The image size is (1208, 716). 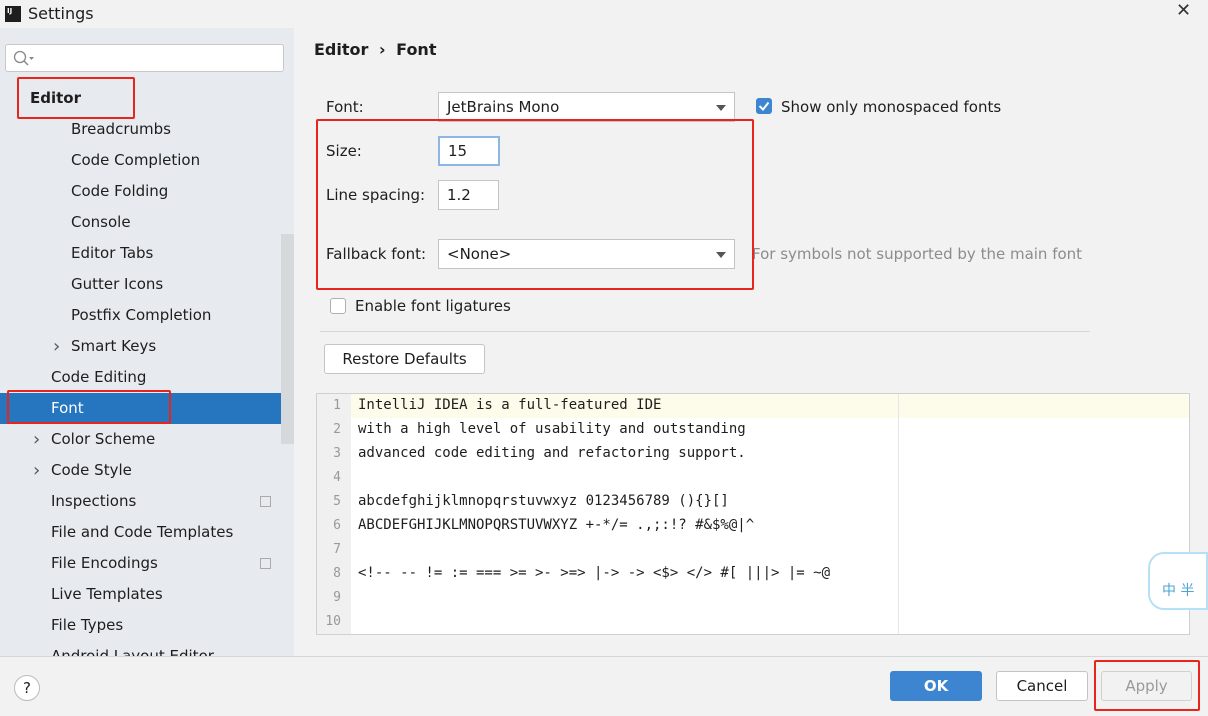 What do you see at coordinates (468, 195) in the screenshot?
I see `line-spacing-input: 1.2` at bounding box center [468, 195].